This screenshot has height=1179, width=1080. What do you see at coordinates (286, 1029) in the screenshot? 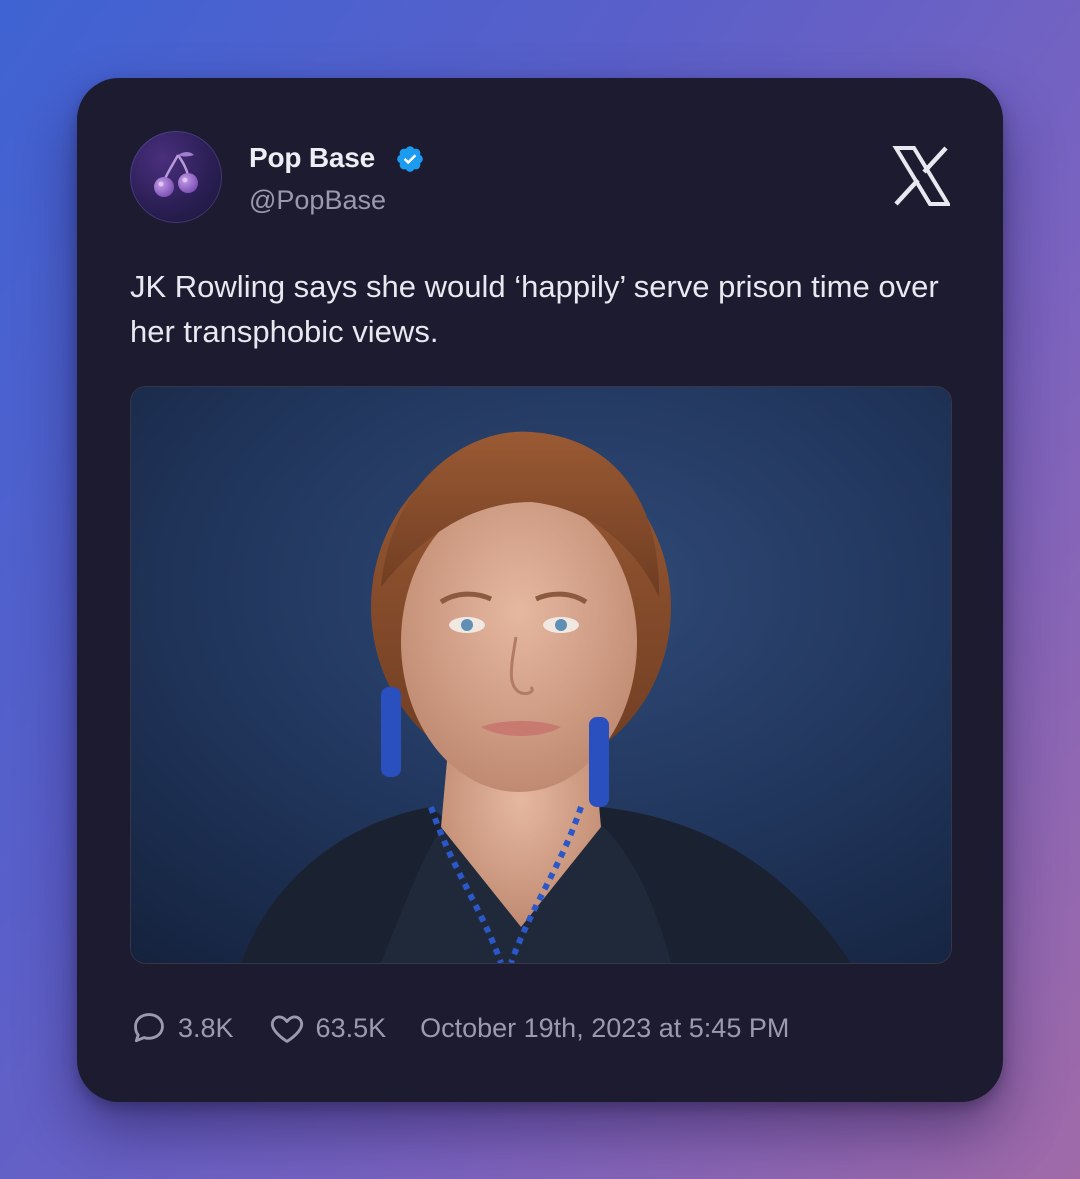
I see `heart-icon` at bounding box center [286, 1029].